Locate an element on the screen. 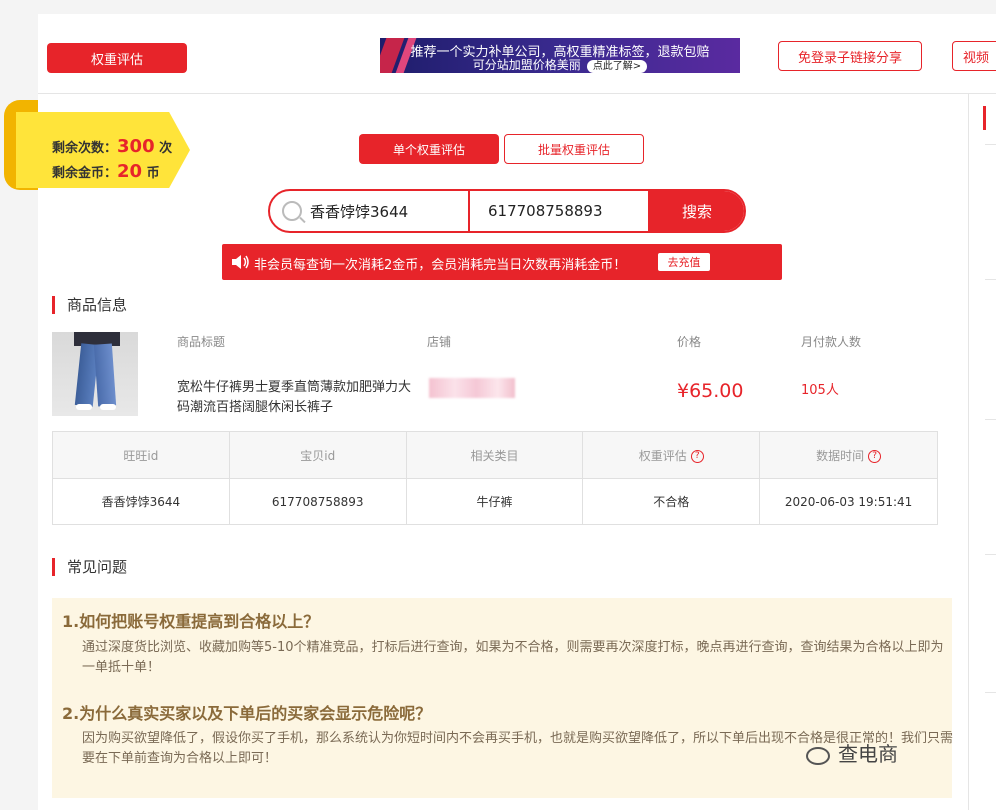 Image resolution: width=996 pixels, height=810 pixels. item-id-input: 617708758893 is located at coordinates (560, 211).